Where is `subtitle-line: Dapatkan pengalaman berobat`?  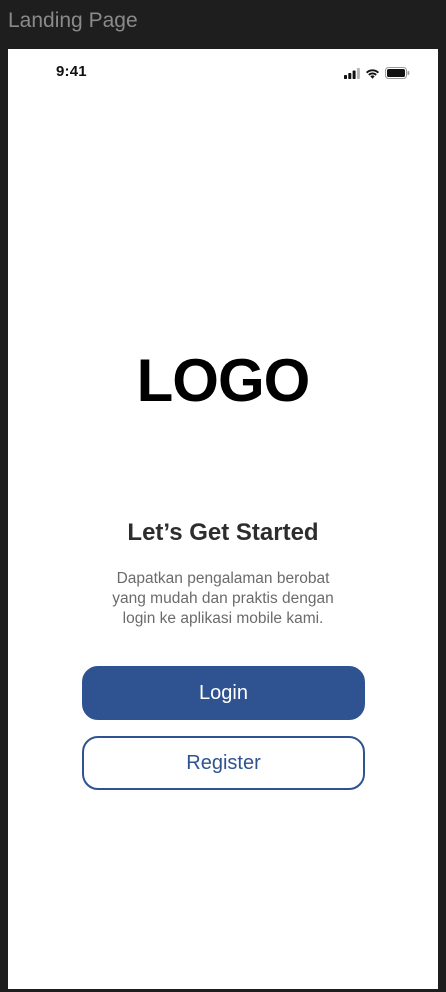
subtitle-line: Dapatkan pengalaman berobat is located at coordinates (223, 578).